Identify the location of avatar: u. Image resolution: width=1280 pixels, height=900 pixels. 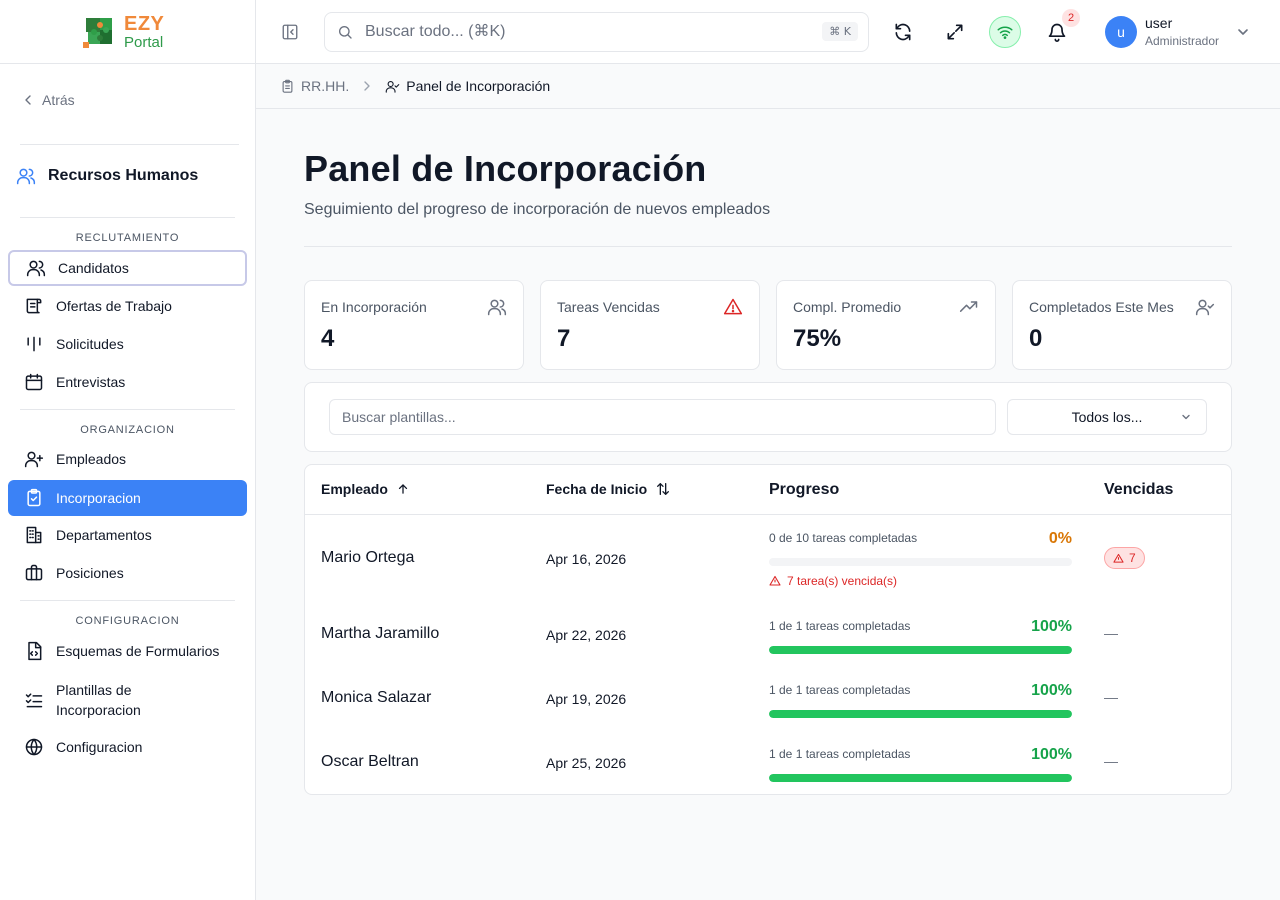
(1121, 32).